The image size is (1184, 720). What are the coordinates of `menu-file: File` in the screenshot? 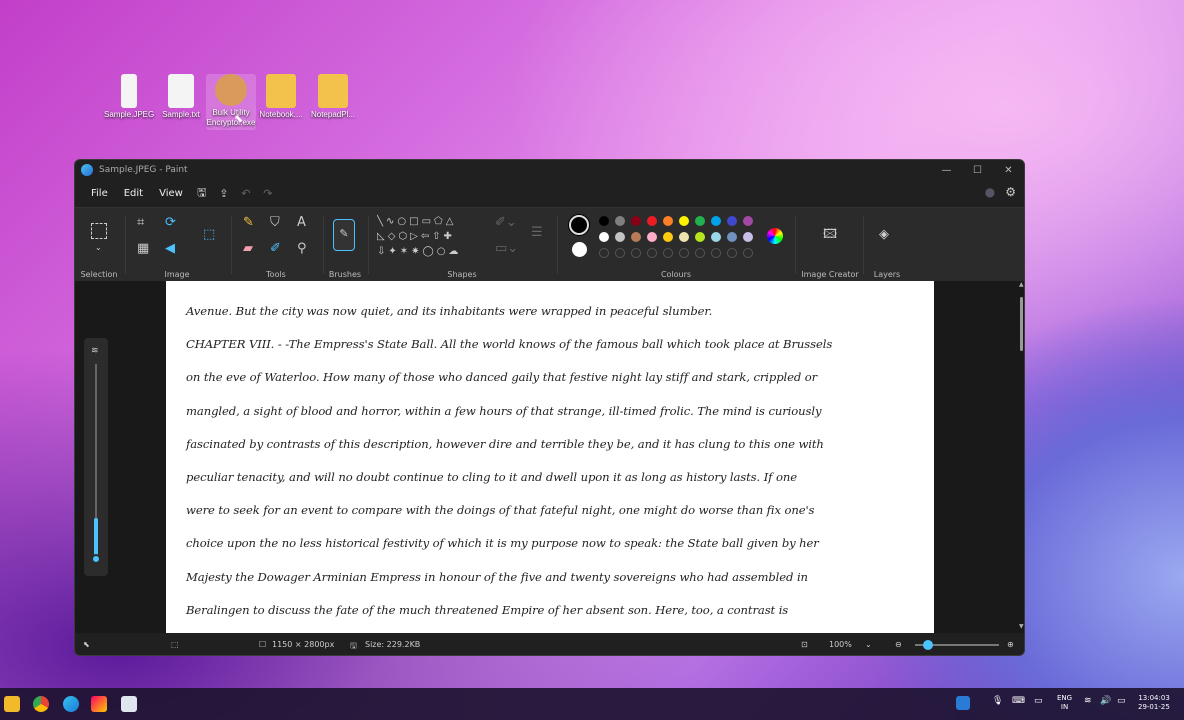 It's located at (99, 193).